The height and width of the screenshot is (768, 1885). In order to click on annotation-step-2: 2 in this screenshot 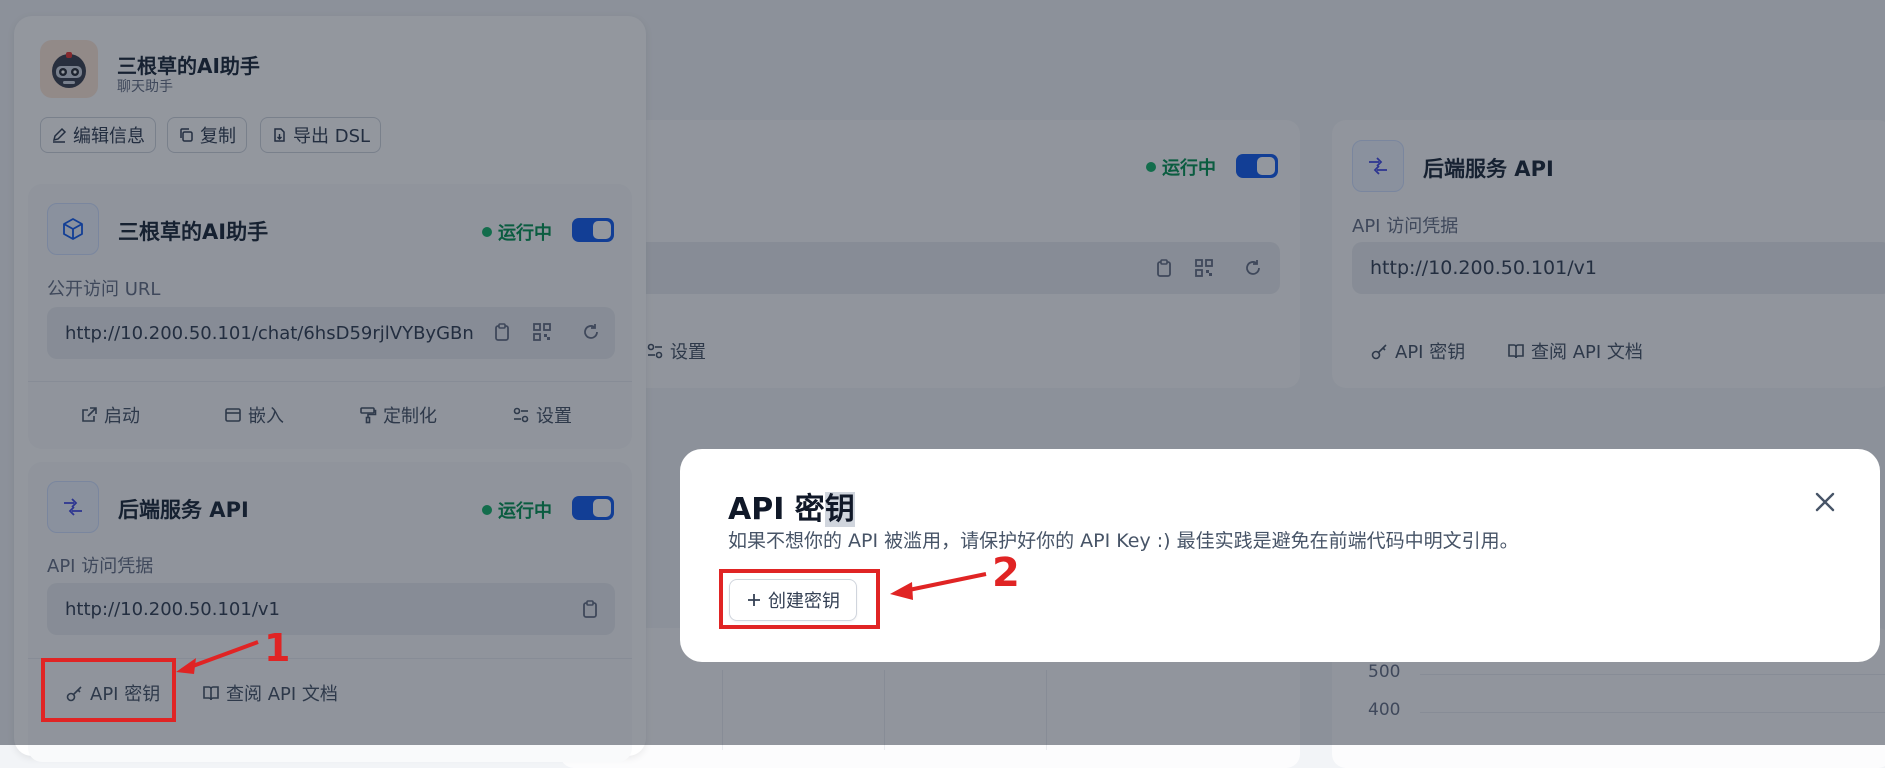, I will do `click(1006, 573)`.